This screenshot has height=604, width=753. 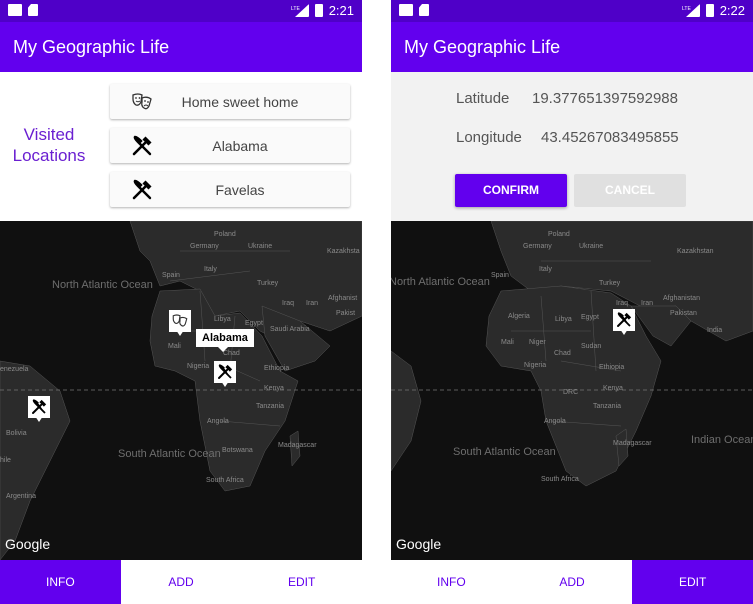 I want to click on sd-card-icon, so click(x=33, y=10).